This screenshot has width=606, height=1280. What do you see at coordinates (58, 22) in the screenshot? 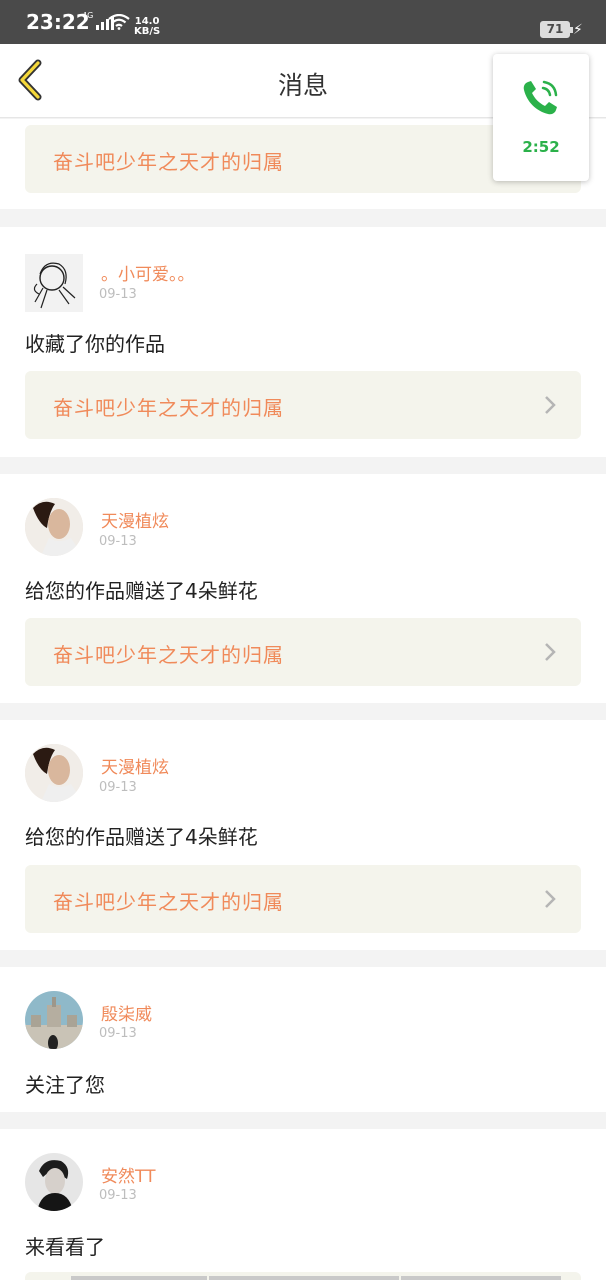
I see `status-time: 23:22` at bounding box center [58, 22].